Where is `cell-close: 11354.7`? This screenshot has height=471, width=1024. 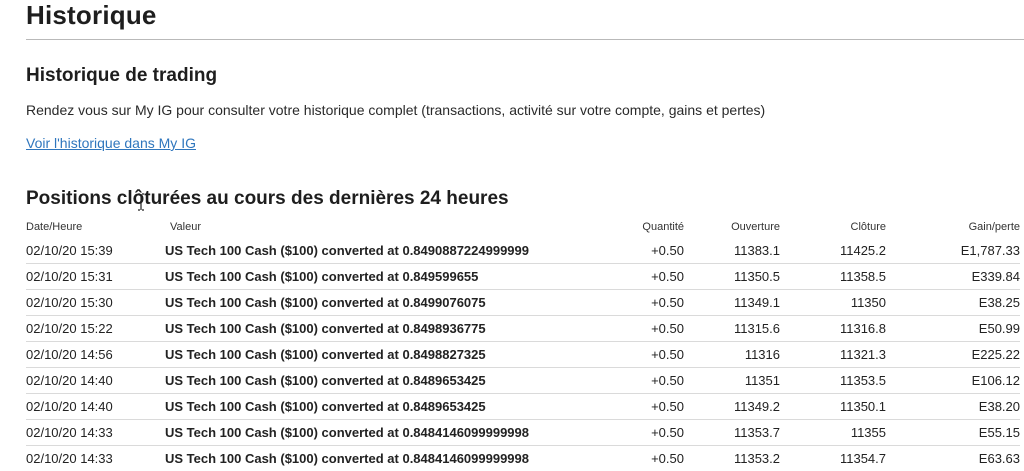
cell-close: 11354.7 is located at coordinates (833, 458).